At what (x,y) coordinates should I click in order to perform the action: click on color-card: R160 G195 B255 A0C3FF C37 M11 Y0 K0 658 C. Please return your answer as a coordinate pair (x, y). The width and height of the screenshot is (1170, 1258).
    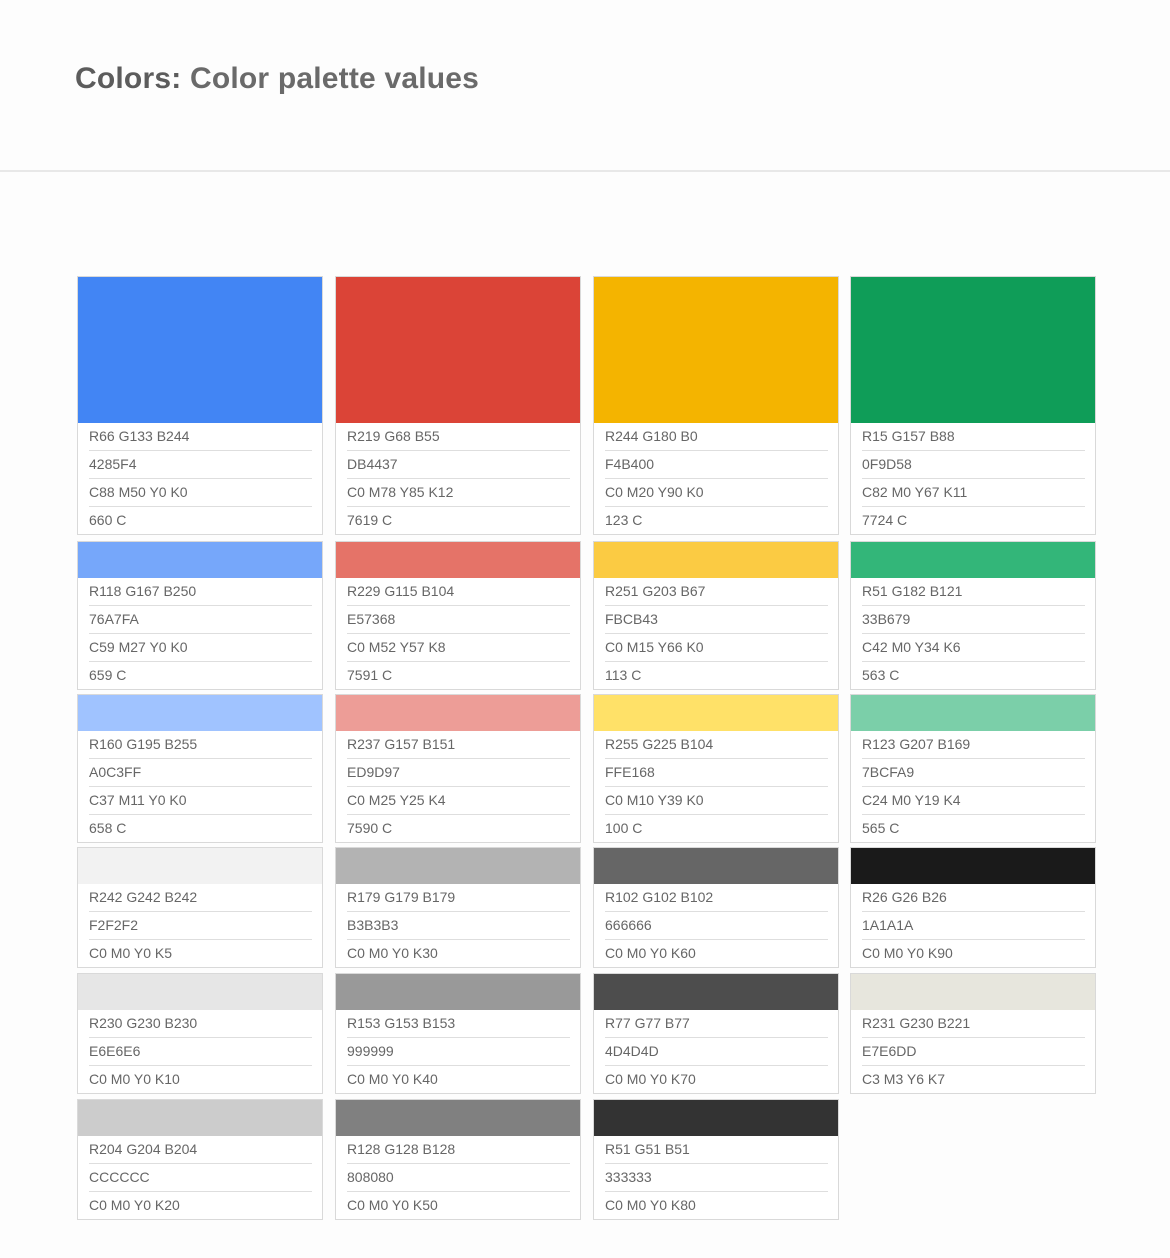
    Looking at the image, I should click on (200, 768).